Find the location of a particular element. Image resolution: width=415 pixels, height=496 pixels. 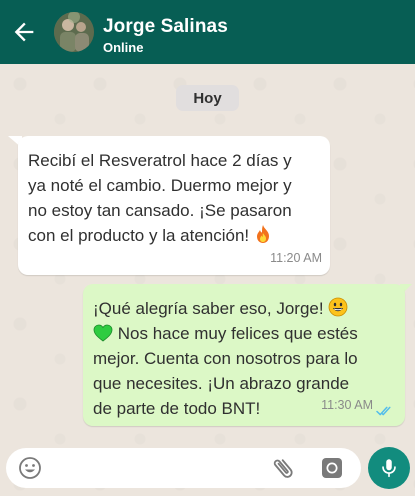

message-line: con el producto y la atención! is located at coordinates (139, 235).